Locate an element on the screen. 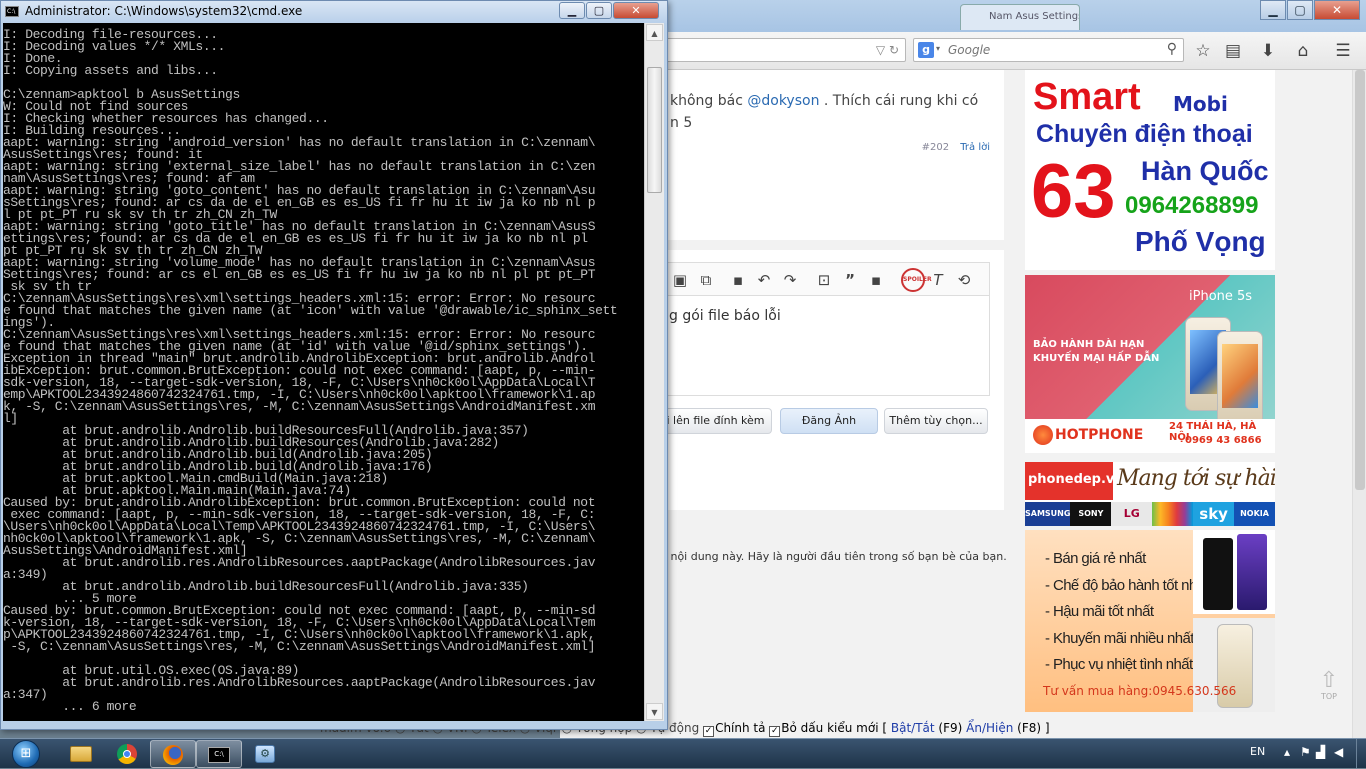 The width and height of the screenshot is (1366, 769). spoiler-icon: SPOILER is located at coordinates (916, 280).